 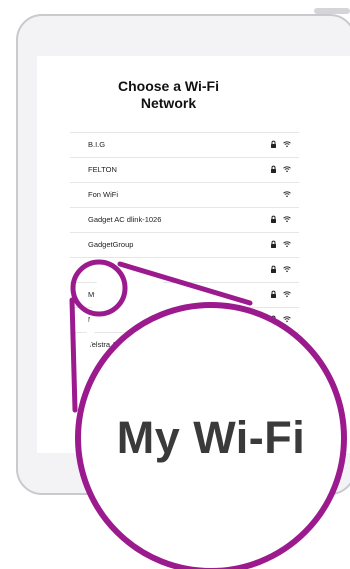 What do you see at coordinates (184, 319) in the screenshot?
I see `network-row-netgear: NETGEAR4` at bounding box center [184, 319].